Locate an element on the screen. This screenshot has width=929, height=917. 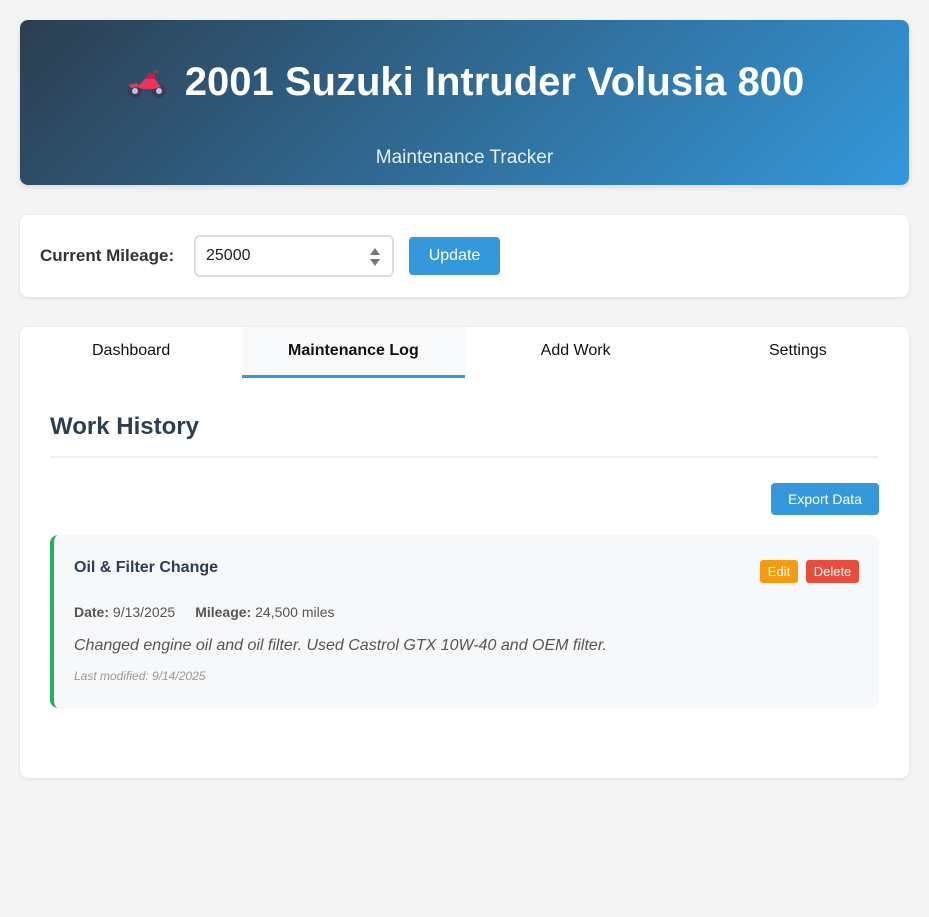
mileage-input: 25000 is located at coordinates (294, 256).